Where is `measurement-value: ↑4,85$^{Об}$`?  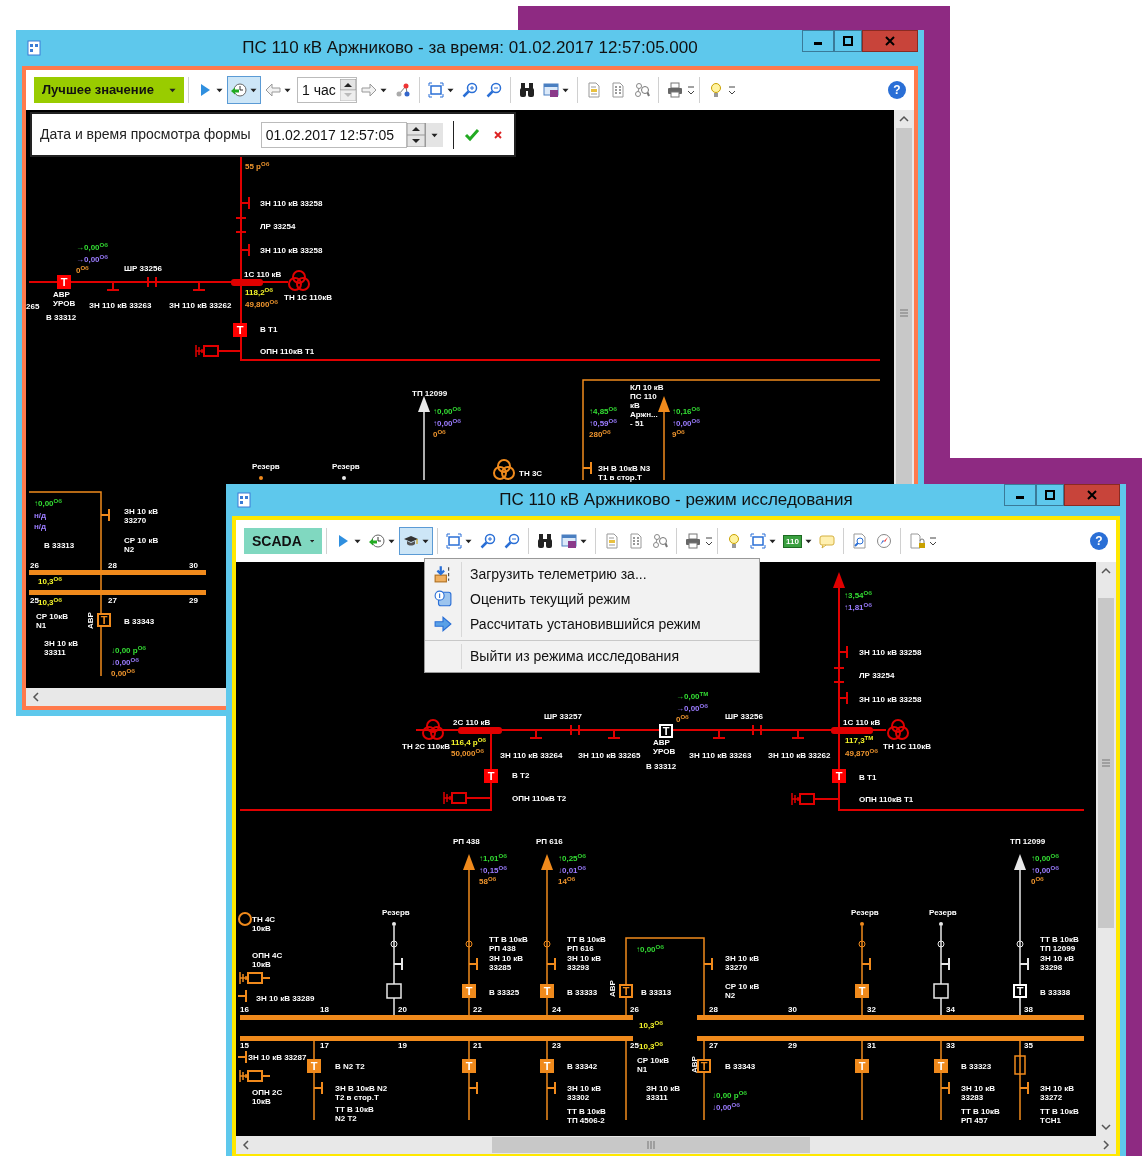
measurement-value: ↑4,85$^{Об}$ is located at coordinates (603, 412).